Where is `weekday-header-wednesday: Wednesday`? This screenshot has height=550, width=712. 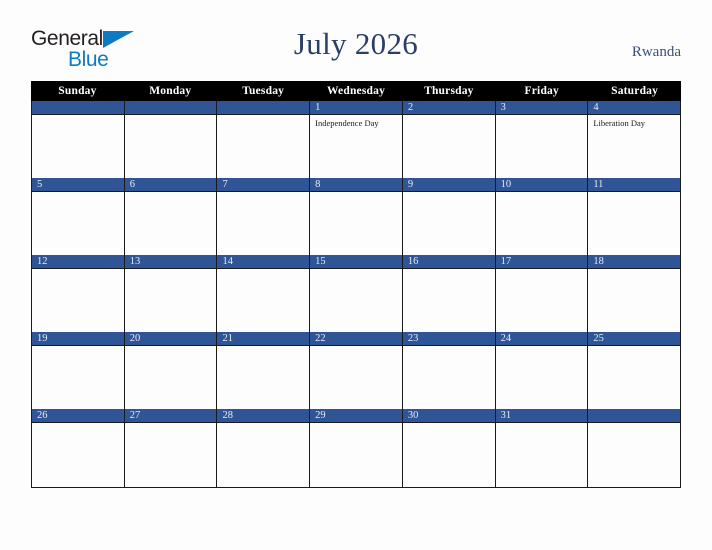 weekday-header-wednesday: Wednesday is located at coordinates (356, 91).